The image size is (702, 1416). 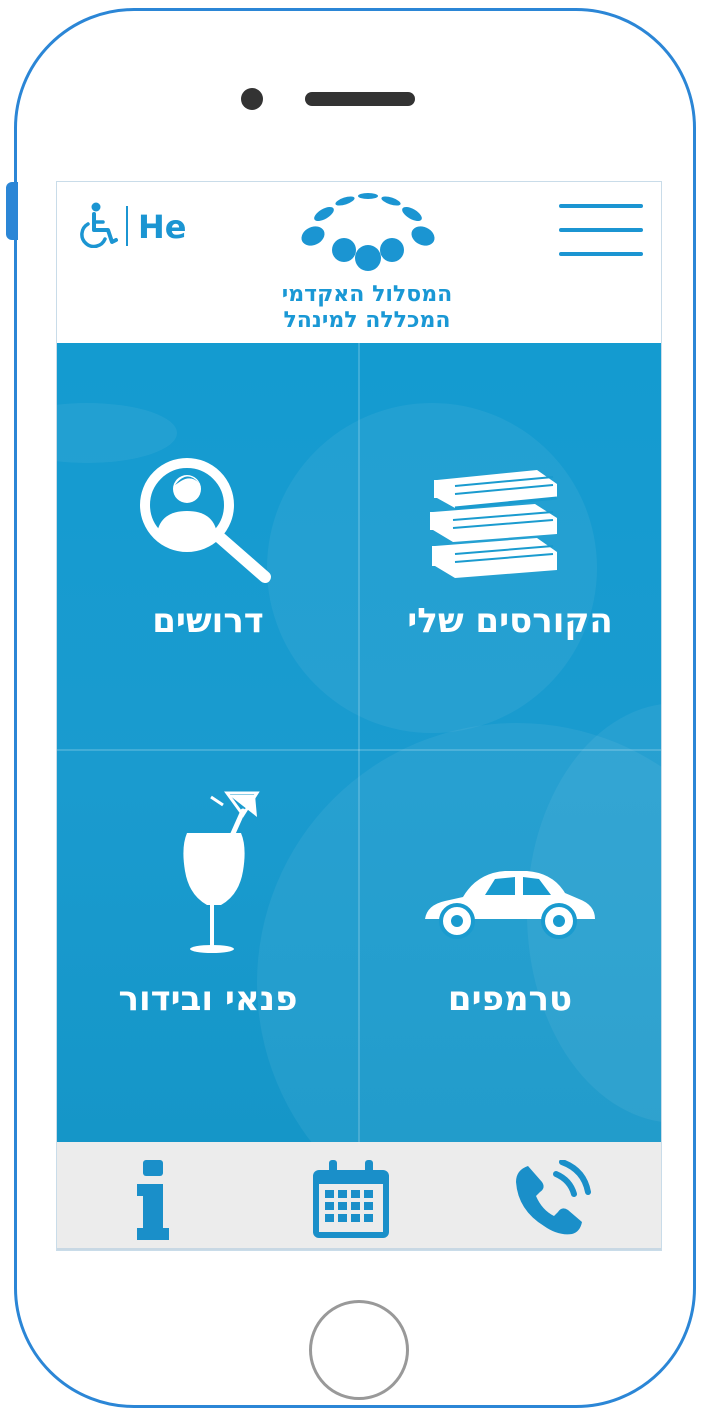 I want to click on bottom-nav-info, so click(x=157, y=1196).